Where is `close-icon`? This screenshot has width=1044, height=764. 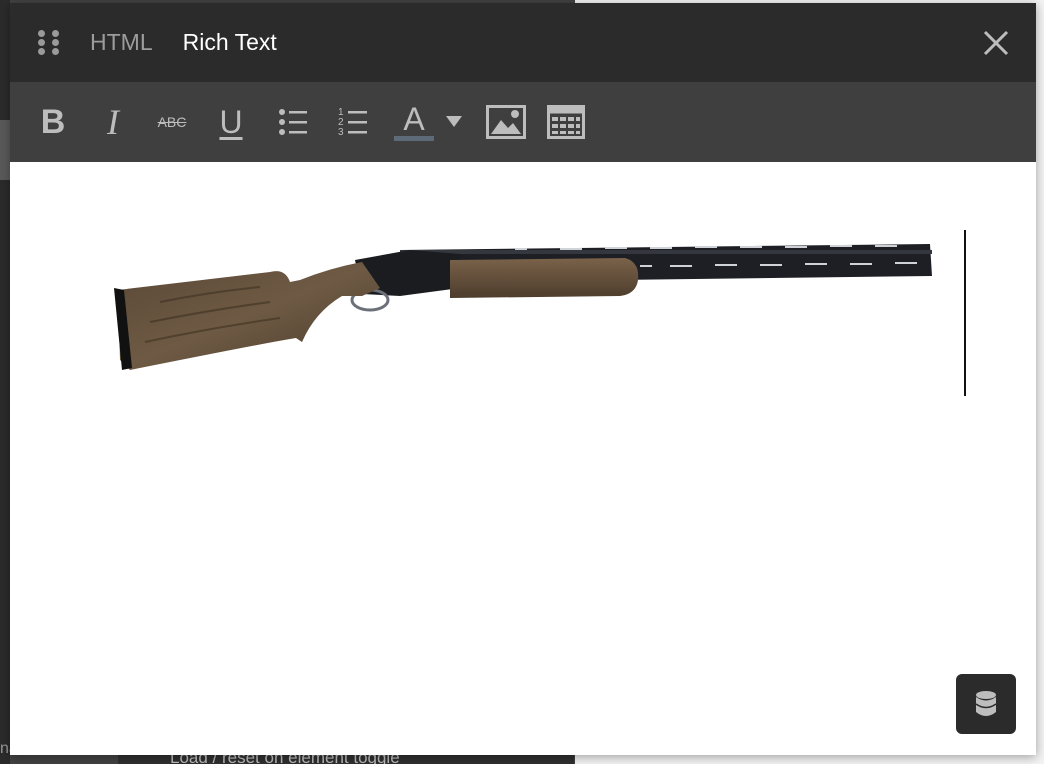
close-icon is located at coordinates (996, 43).